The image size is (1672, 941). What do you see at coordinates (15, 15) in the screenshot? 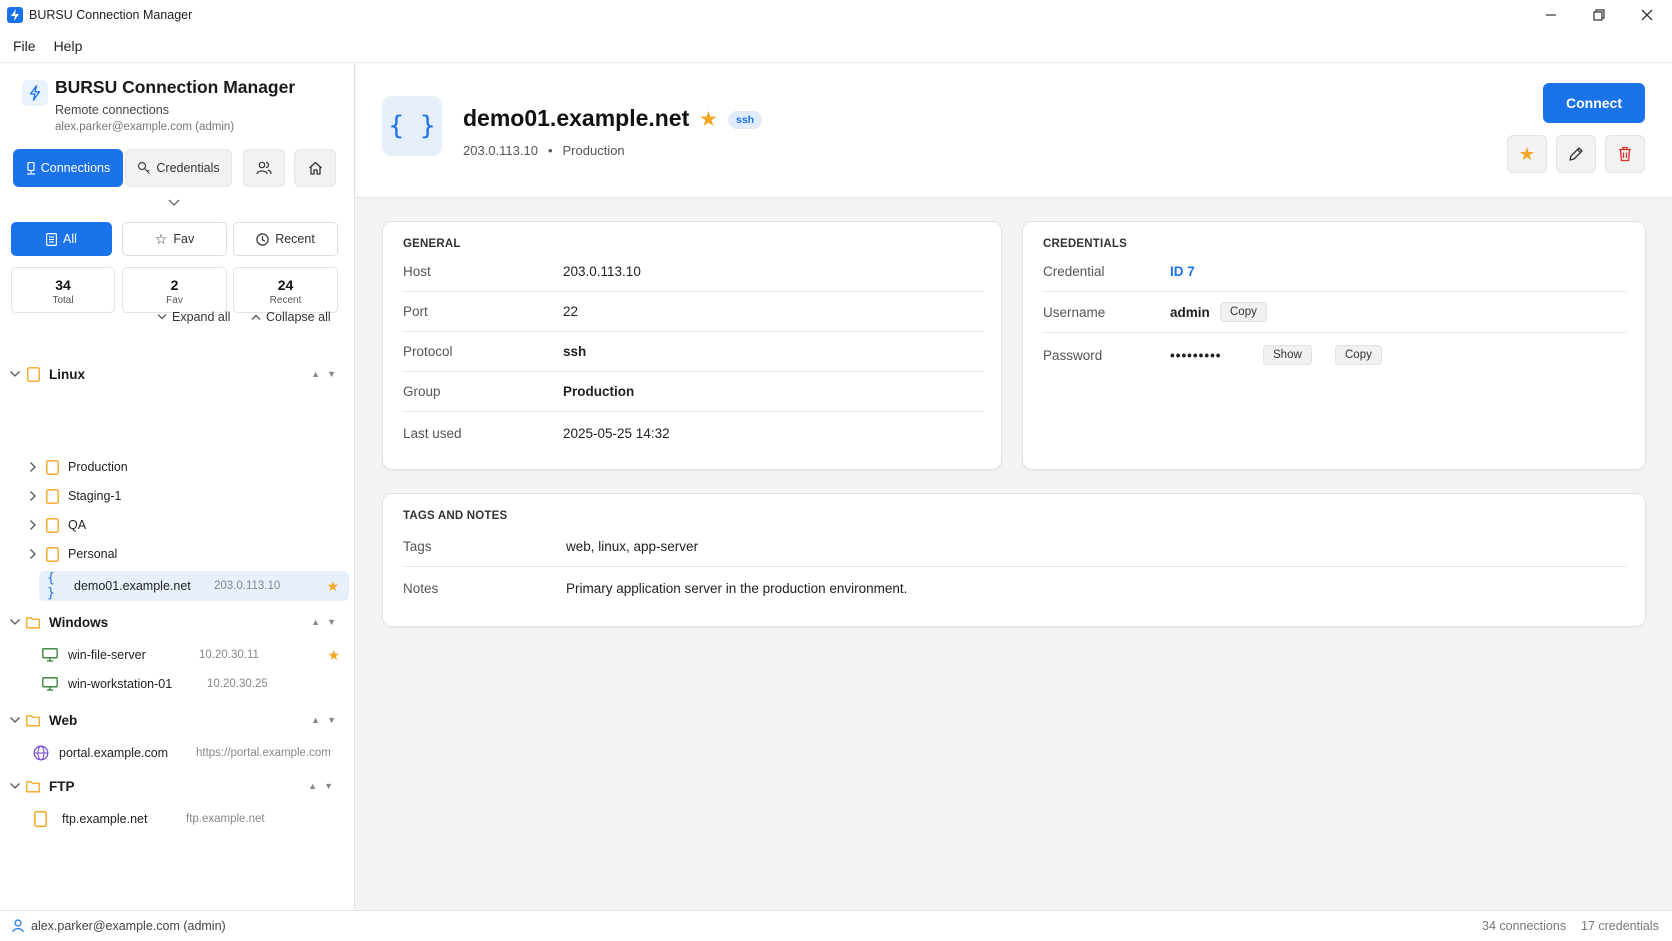
I see `app-logo-icon` at bounding box center [15, 15].